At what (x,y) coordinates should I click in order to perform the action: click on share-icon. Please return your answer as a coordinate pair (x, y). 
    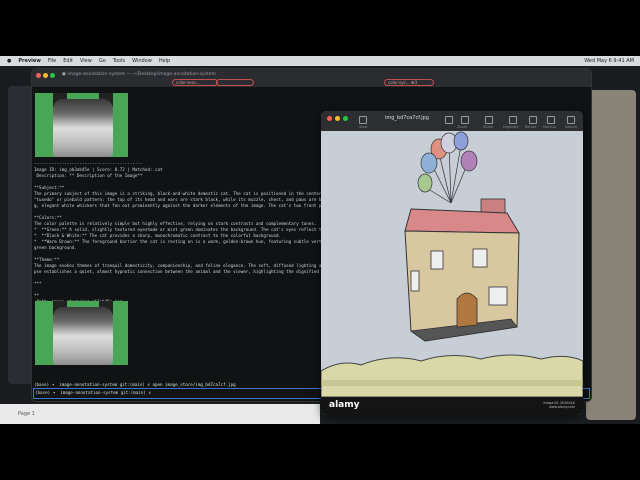
    Looking at the image, I should click on (489, 120).